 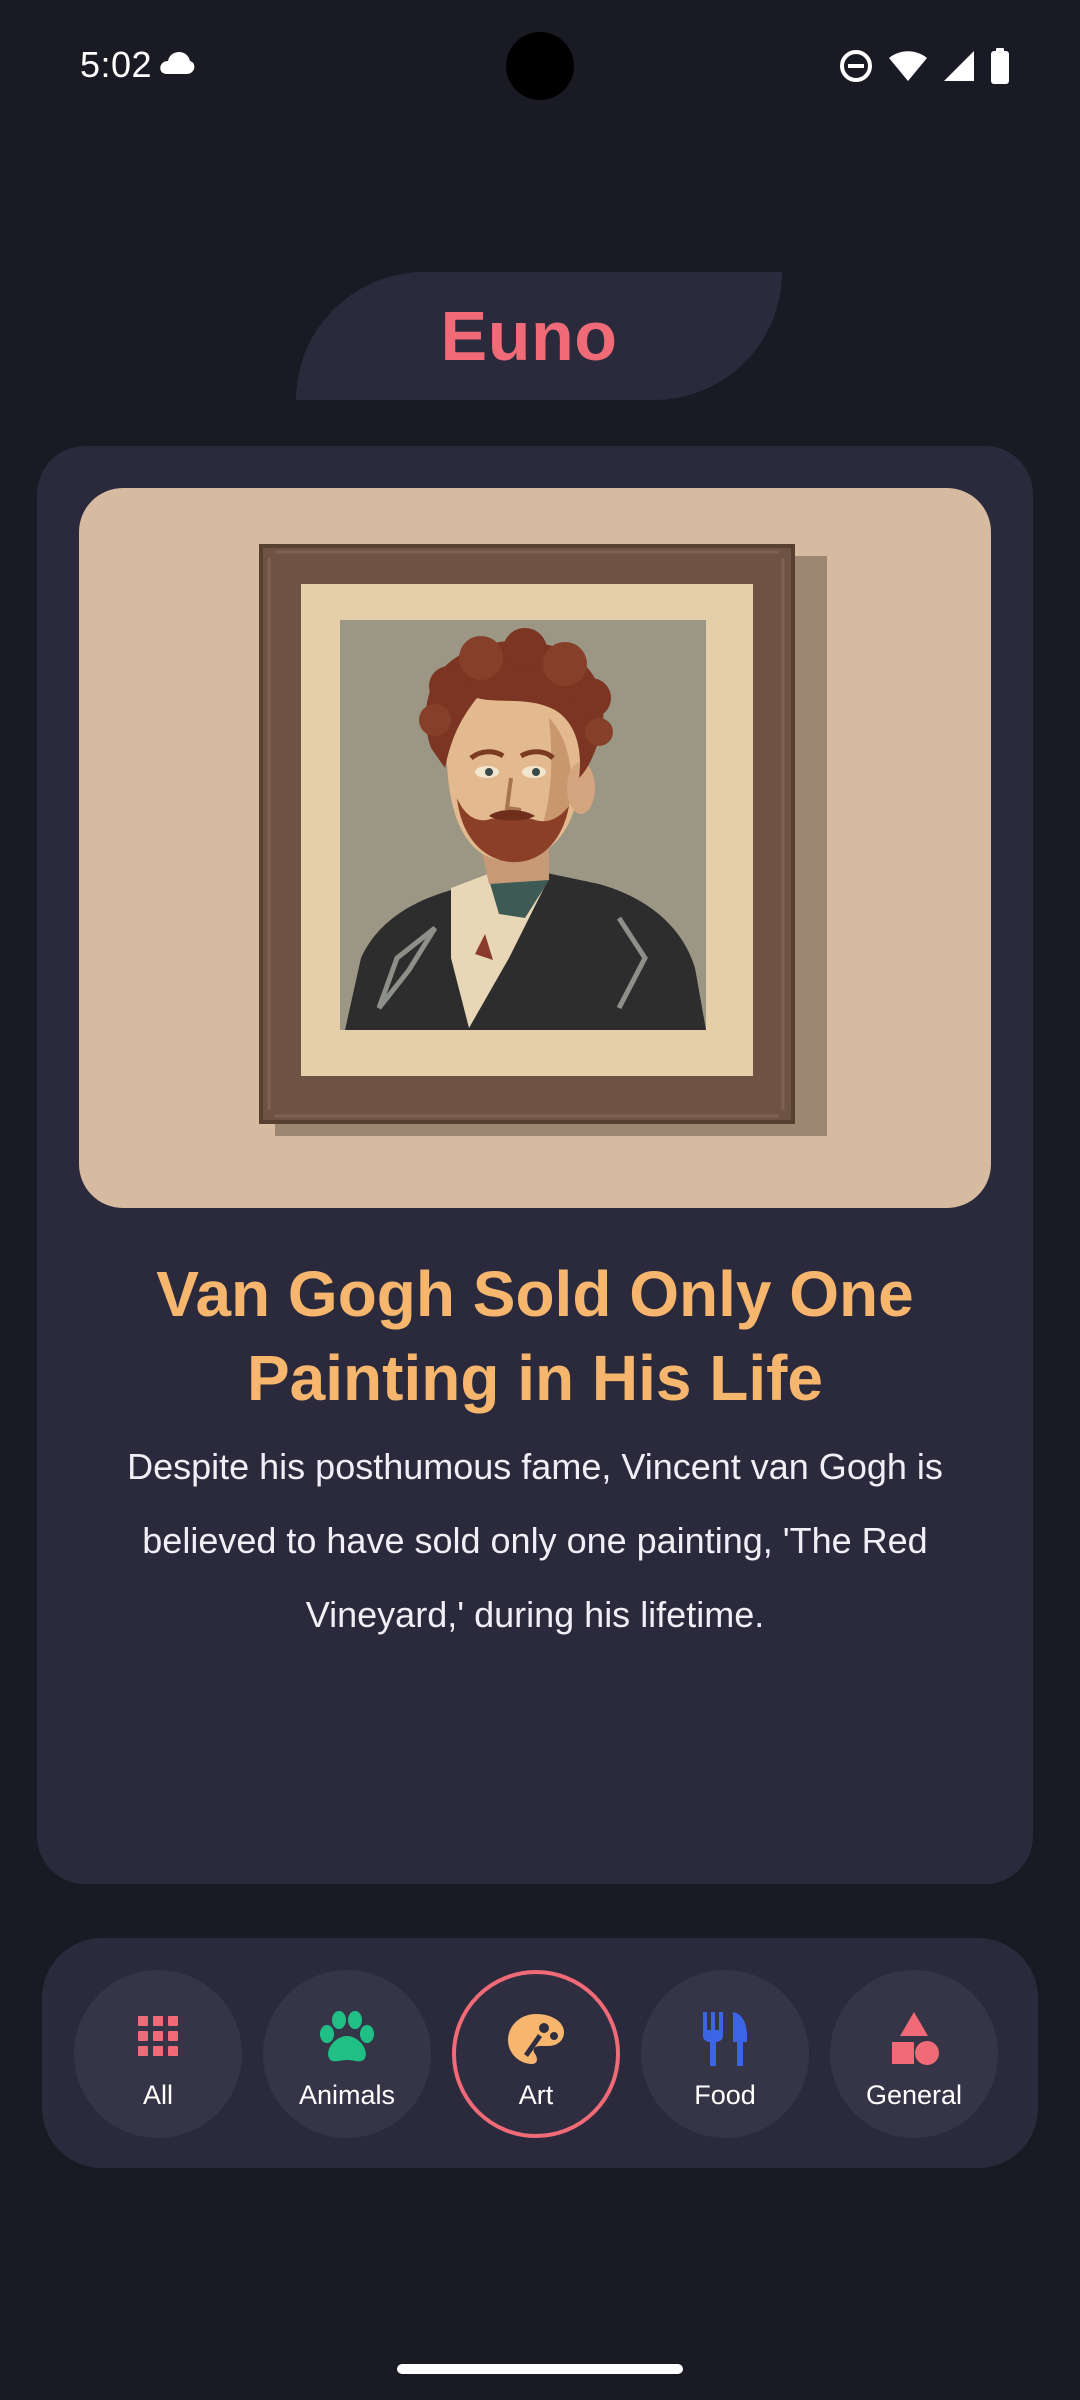 I want to click on status-time: 5:02, so click(x=116, y=64).